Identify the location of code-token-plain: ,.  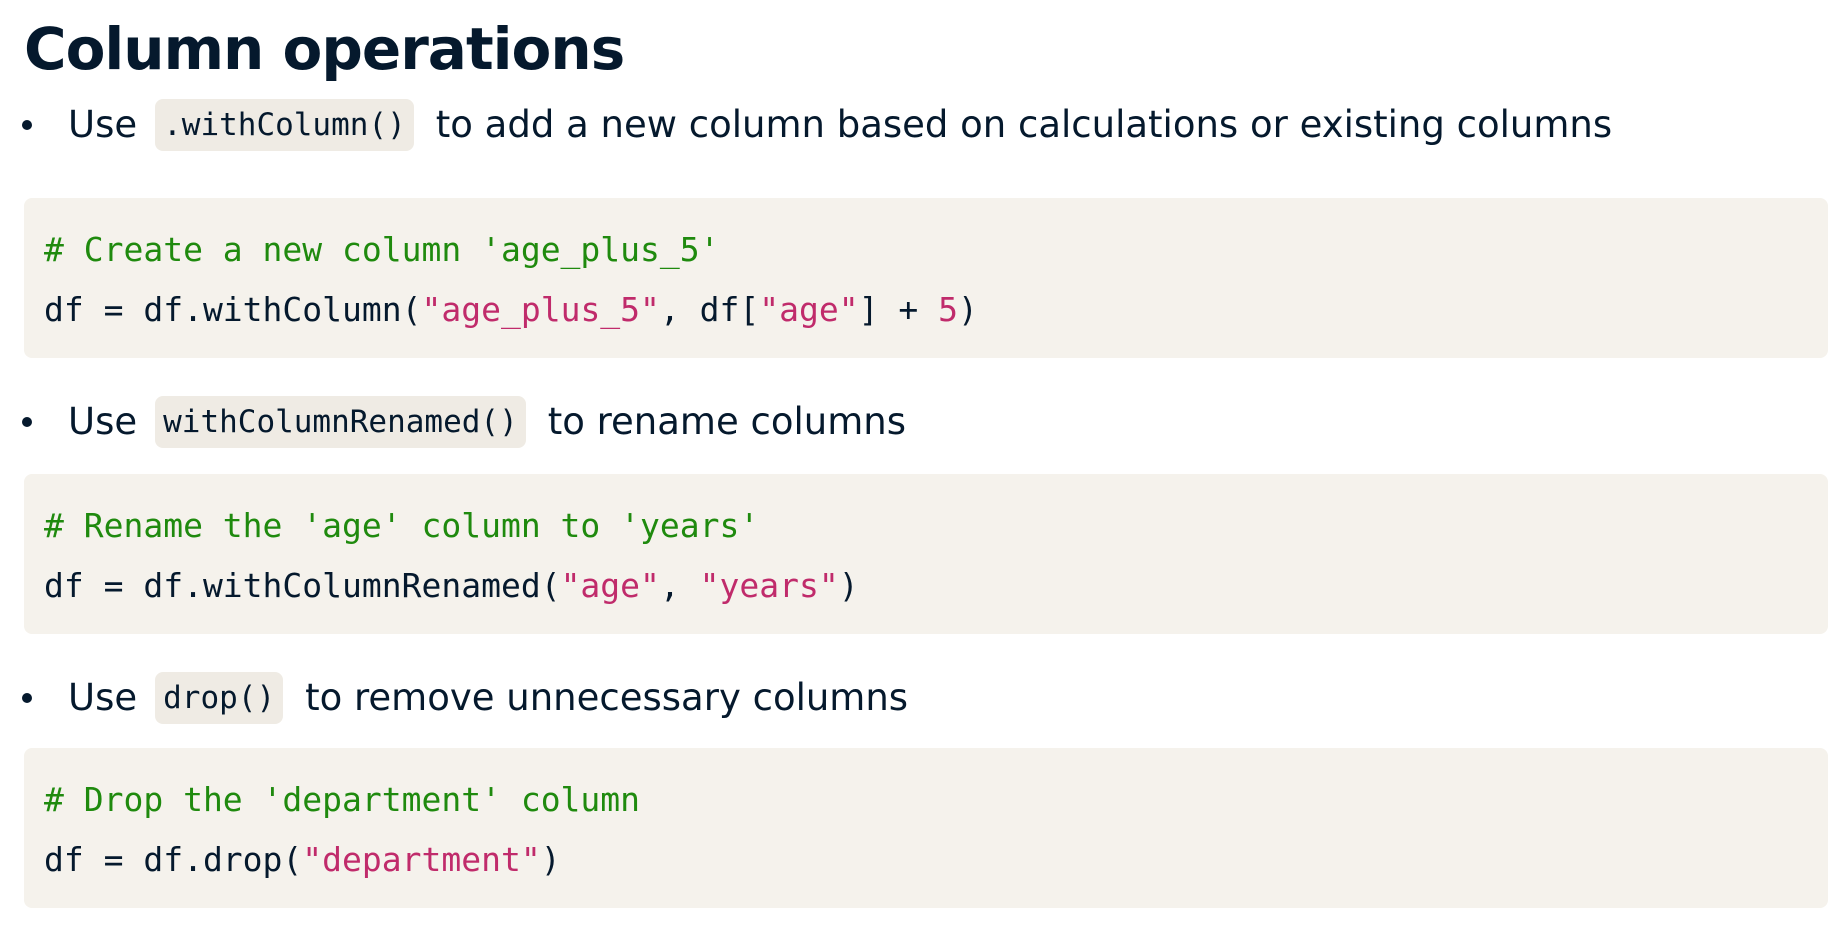
(679, 585).